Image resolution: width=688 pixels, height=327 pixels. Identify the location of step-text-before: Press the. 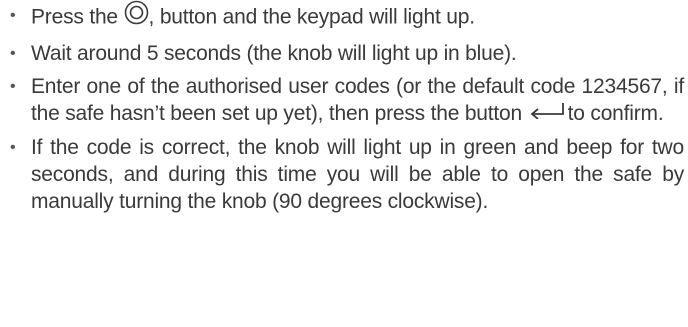
(77, 17).